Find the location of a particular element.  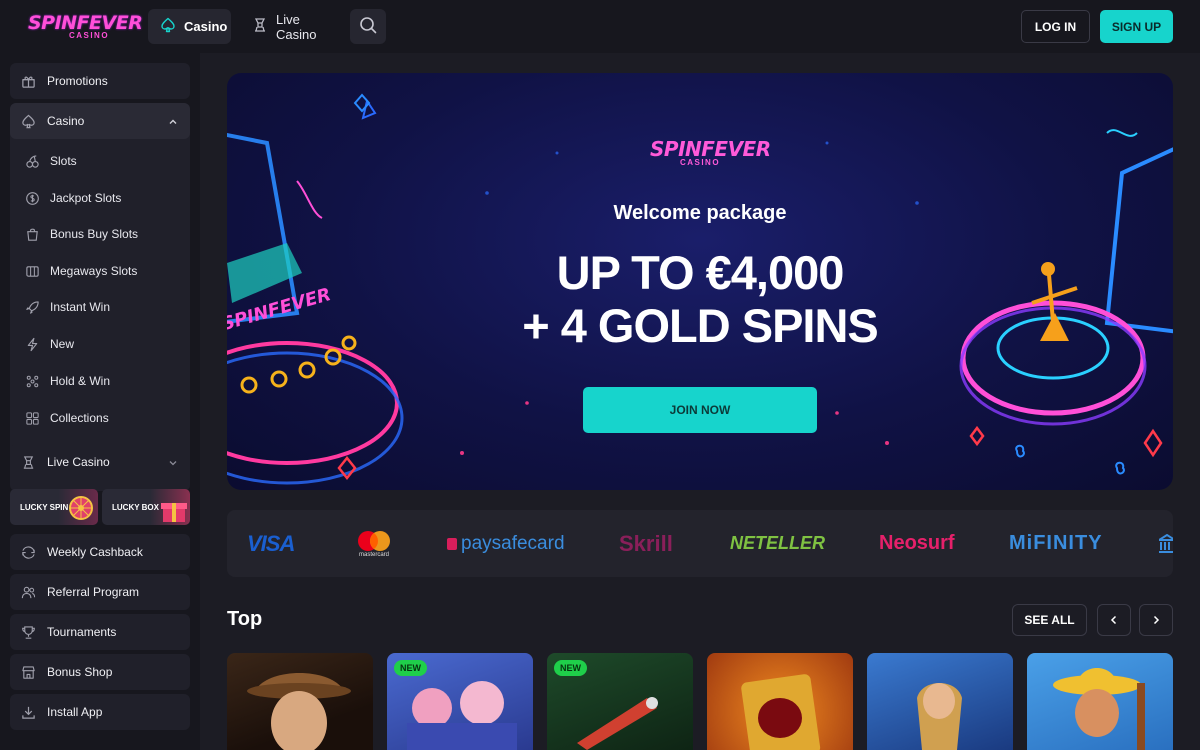

paysafecard-text: paysafecard is located at coordinates (513, 543).